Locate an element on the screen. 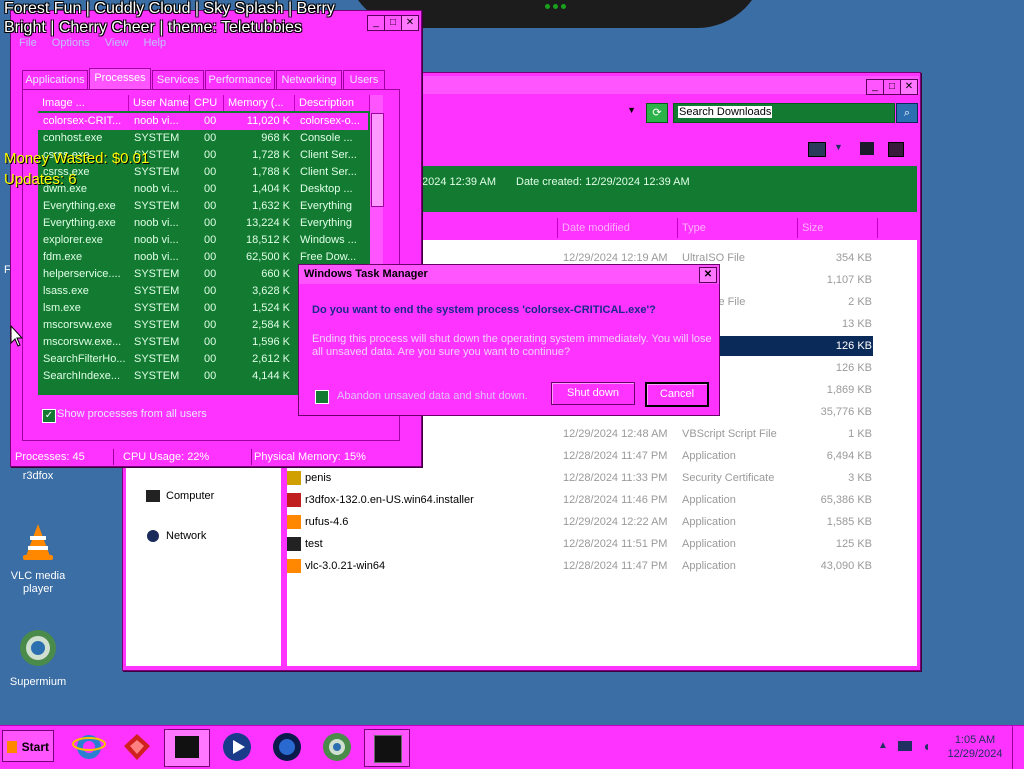 Image resolution: width=1024 pixels, height=769 pixels. tab-networking: Networking is located at coordinates (309, 80).